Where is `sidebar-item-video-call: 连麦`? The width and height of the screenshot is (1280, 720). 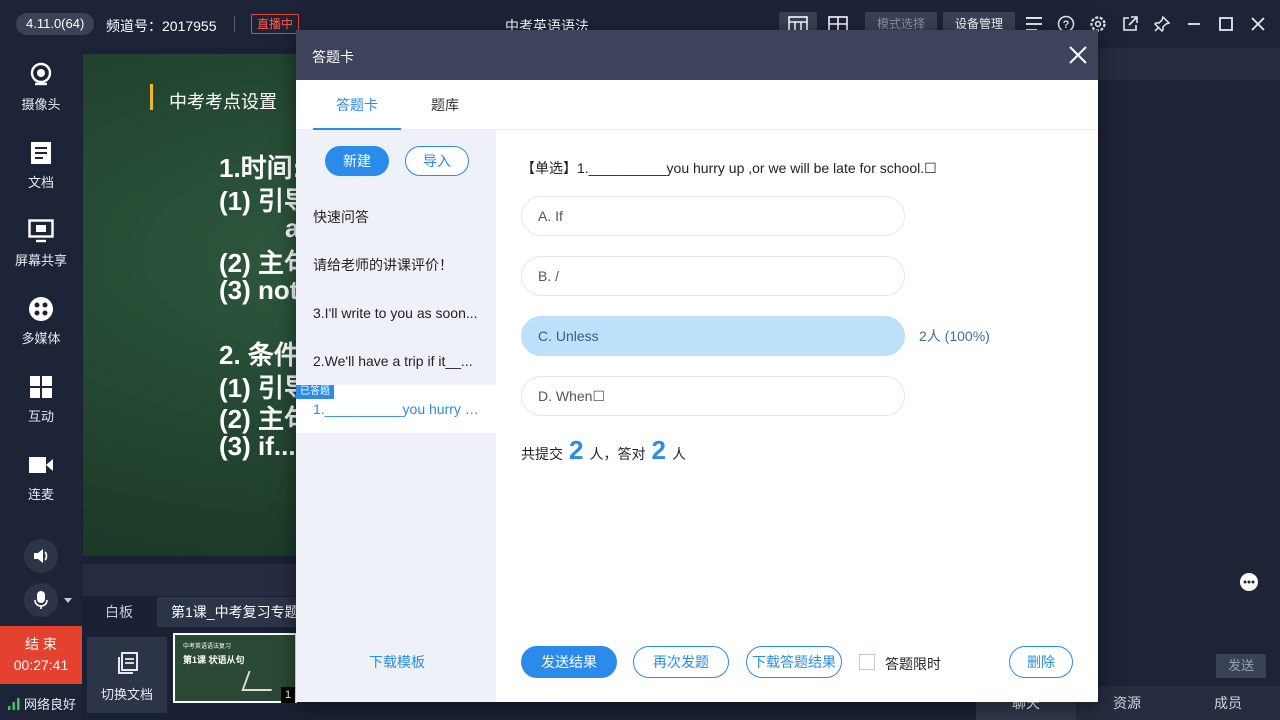 sidebar-item-video-call: 连麦 is located at coordinates (41, 478).